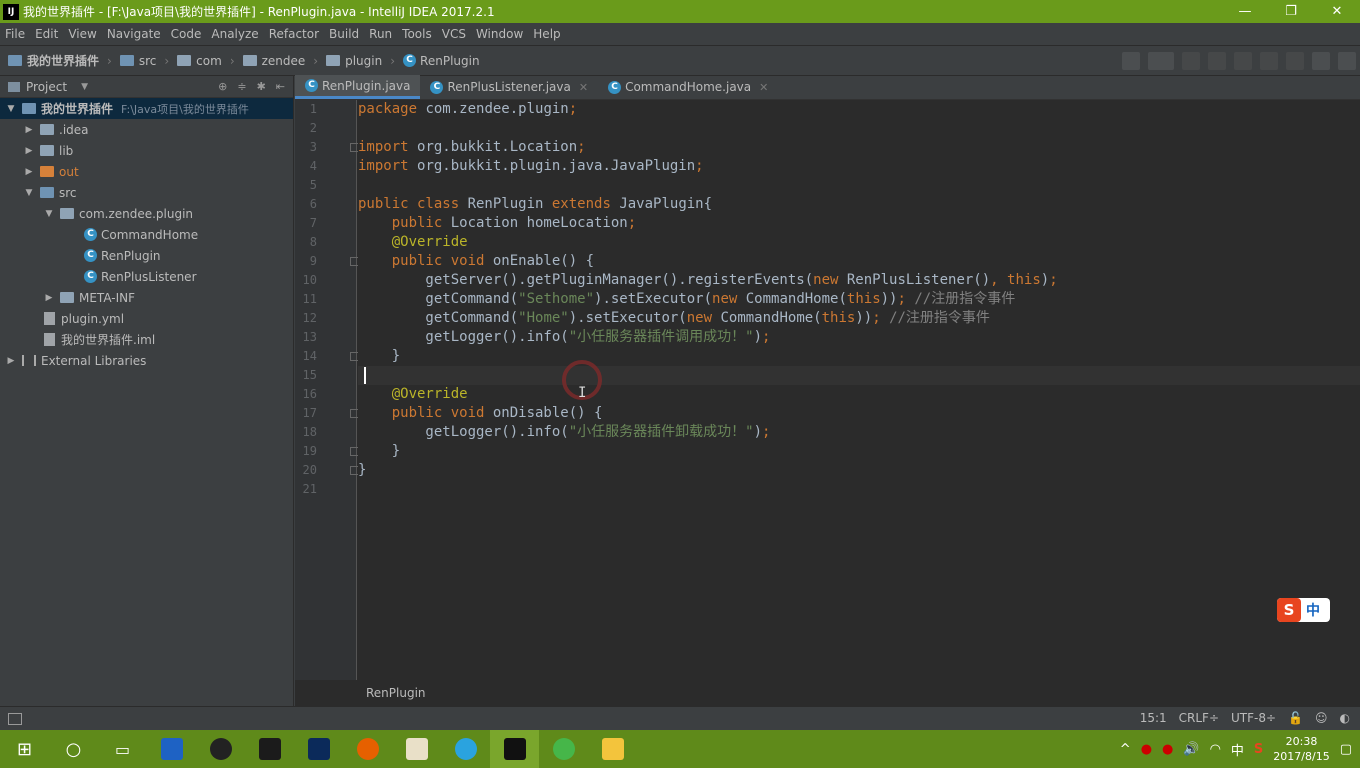  Describe the element at coordinates (1215, 749) in the screenshot. I see `wifi-icon: ◠` at that location.